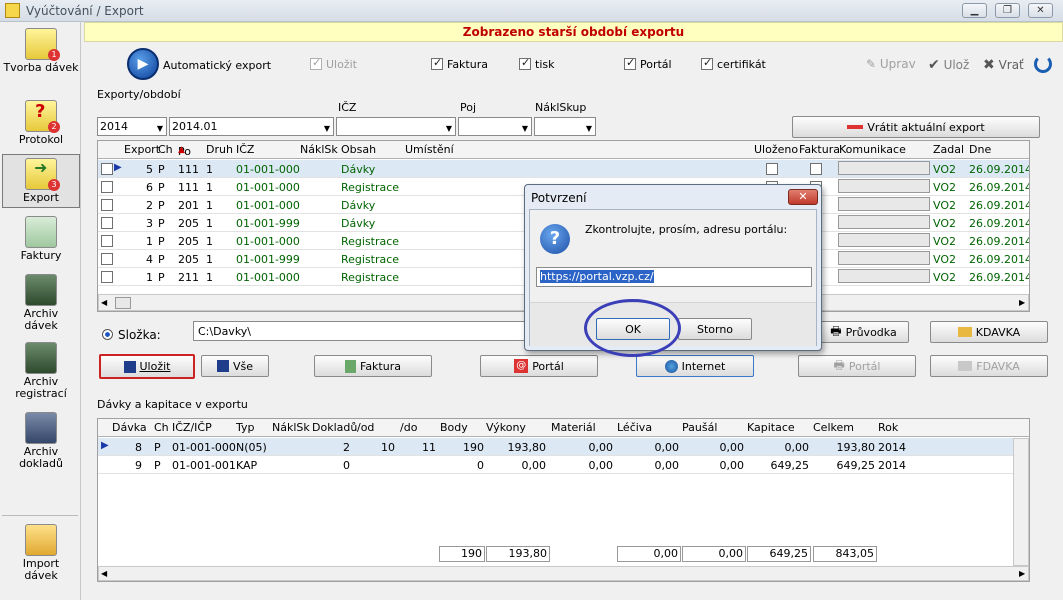  What do you see at coordinates (674, 277) in the screenshot?
I see `portal-url-field: https://portal.vzp.cz/` at bounding box center [674, 277].